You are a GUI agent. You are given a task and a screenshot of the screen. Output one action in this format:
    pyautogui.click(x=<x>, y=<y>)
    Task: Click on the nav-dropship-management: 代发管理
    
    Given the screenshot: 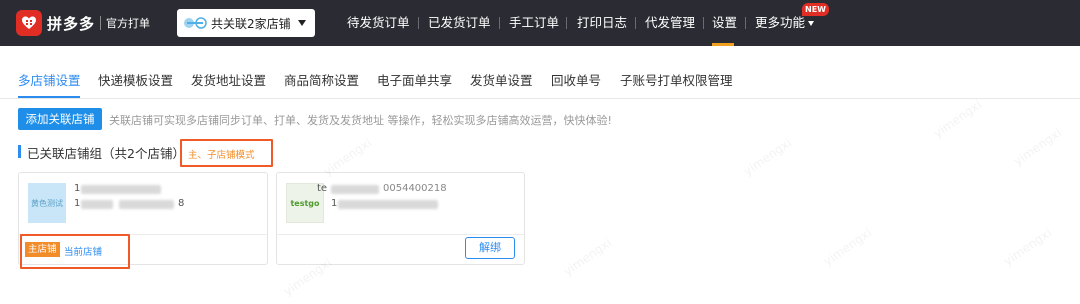 What is the action you would take?
    pyautogui.click(x=670, y=23)
    